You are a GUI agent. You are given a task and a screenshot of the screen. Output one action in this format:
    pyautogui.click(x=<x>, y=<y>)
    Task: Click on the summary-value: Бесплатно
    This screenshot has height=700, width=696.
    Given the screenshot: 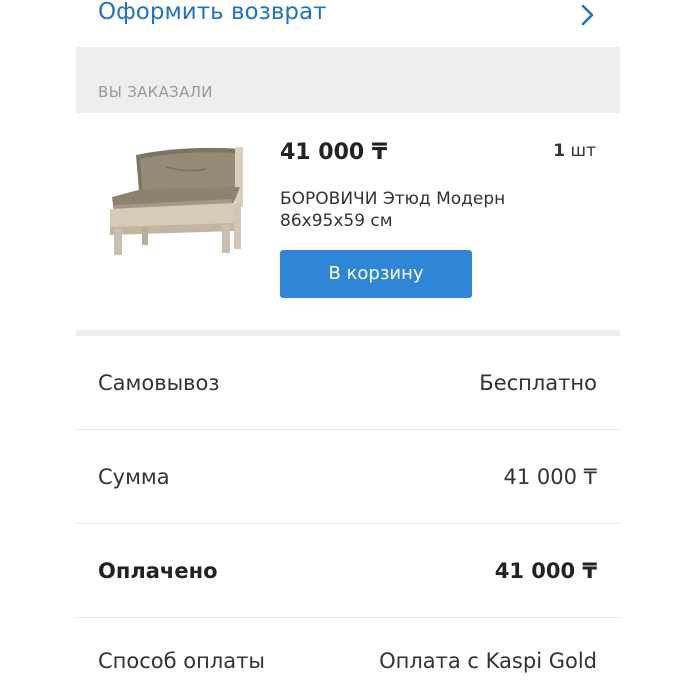 What is the action you would take?
    pyautogui.click(x=538, y=383)
    